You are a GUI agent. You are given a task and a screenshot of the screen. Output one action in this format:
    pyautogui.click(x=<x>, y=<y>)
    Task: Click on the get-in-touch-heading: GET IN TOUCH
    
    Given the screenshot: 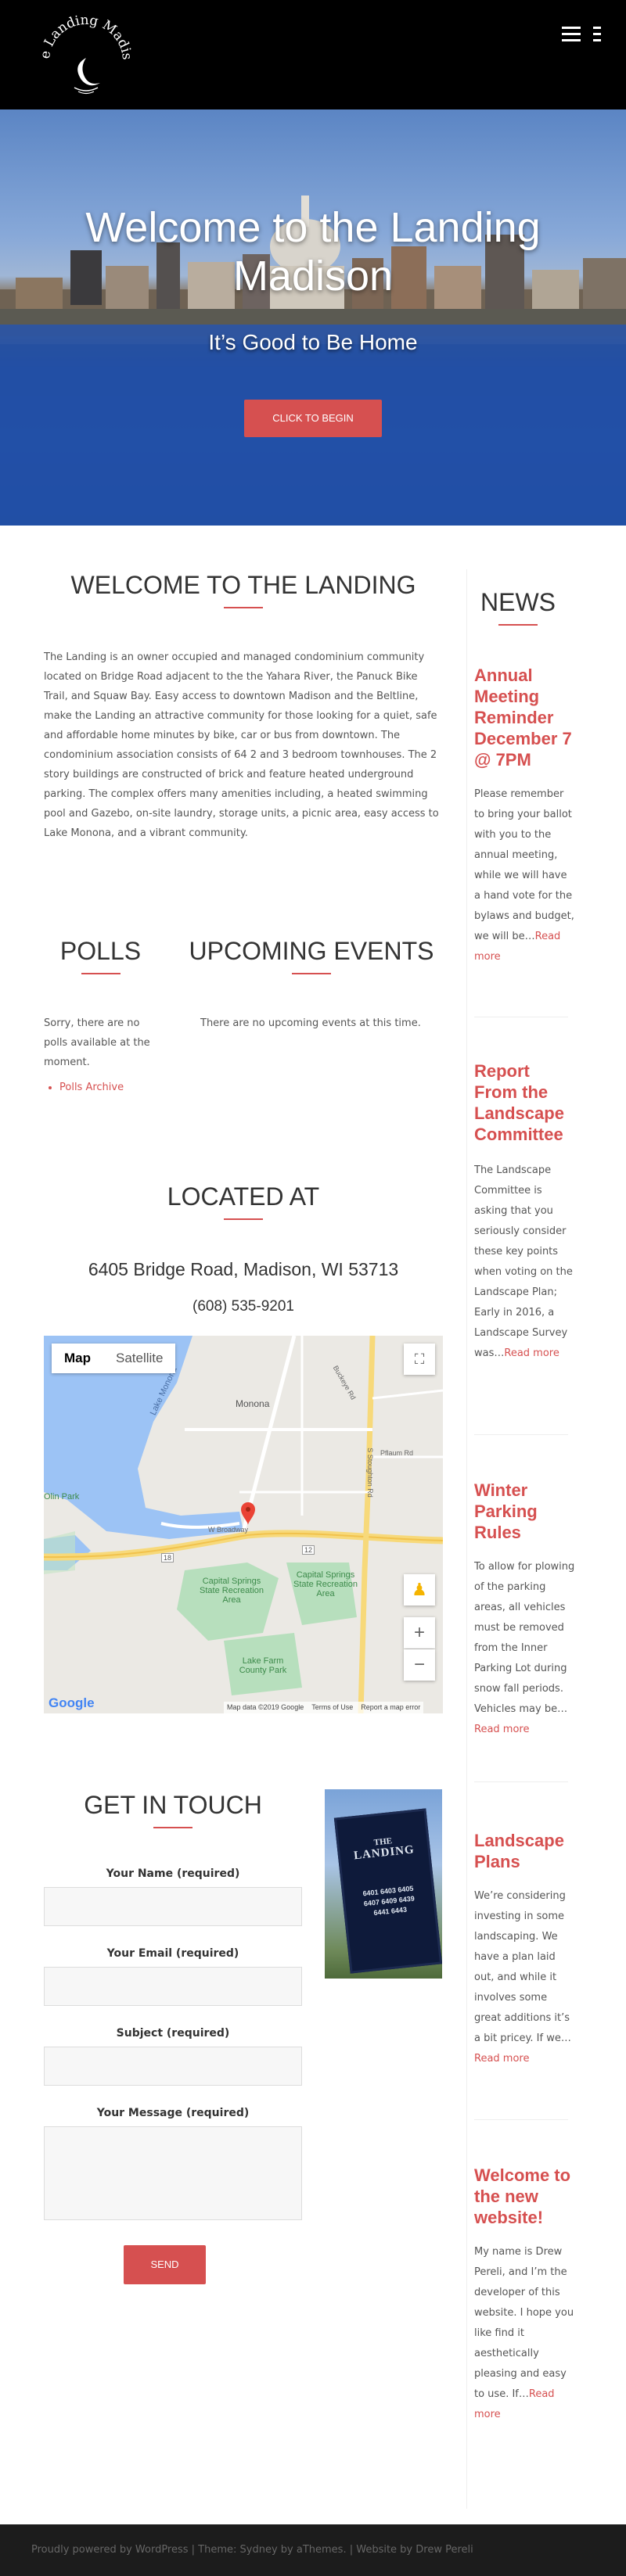 What is the action you would take?
    pyautogui.click(x=173, y=1805)
    